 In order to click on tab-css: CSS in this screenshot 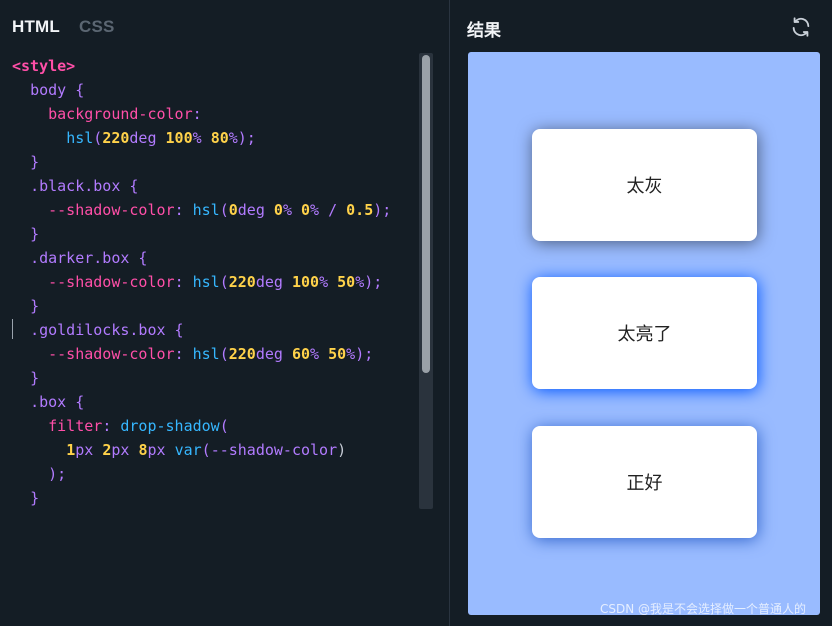, I will do `click(97, 29)`.